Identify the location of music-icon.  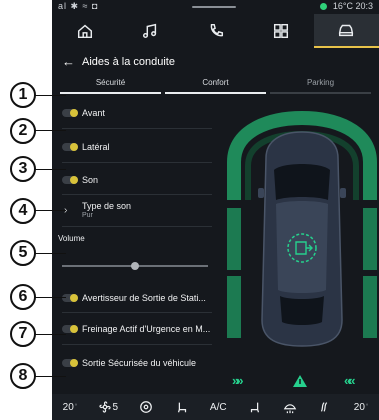
(150, 31).